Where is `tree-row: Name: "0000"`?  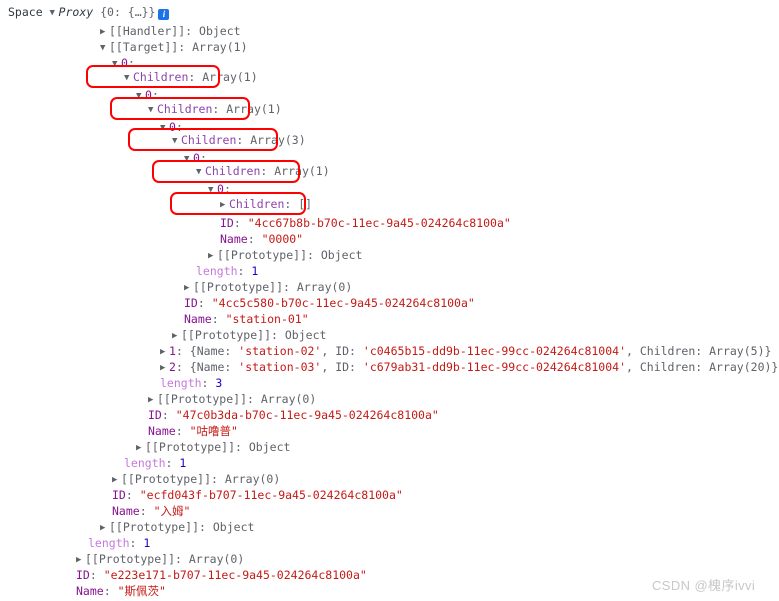
tree-row: Name: "0000" is located at coordinates (261, 239).